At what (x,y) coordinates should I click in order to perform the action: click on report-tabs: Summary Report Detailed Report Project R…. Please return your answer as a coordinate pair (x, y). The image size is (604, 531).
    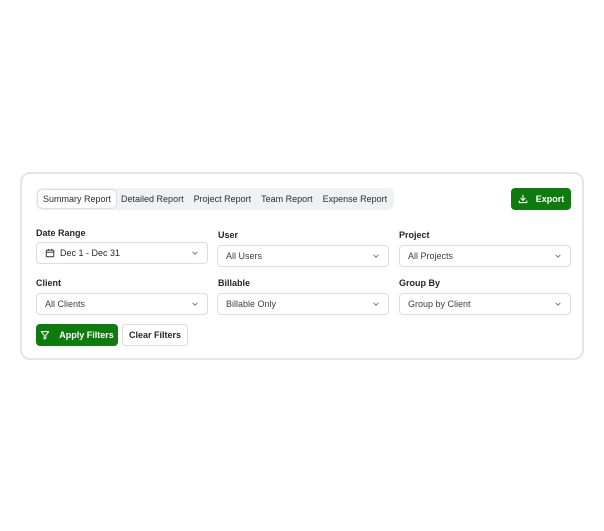
    Looking at the image, I should click on (215, 199).